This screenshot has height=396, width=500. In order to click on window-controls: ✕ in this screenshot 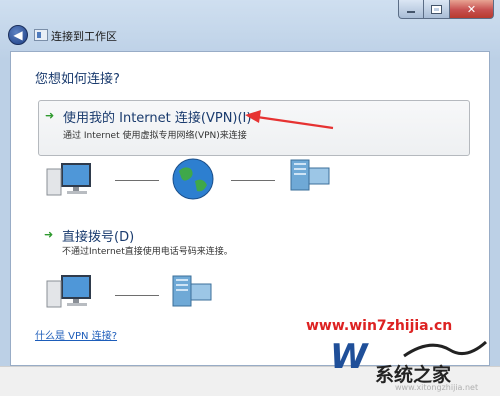, I will do `click(446, 10)`.